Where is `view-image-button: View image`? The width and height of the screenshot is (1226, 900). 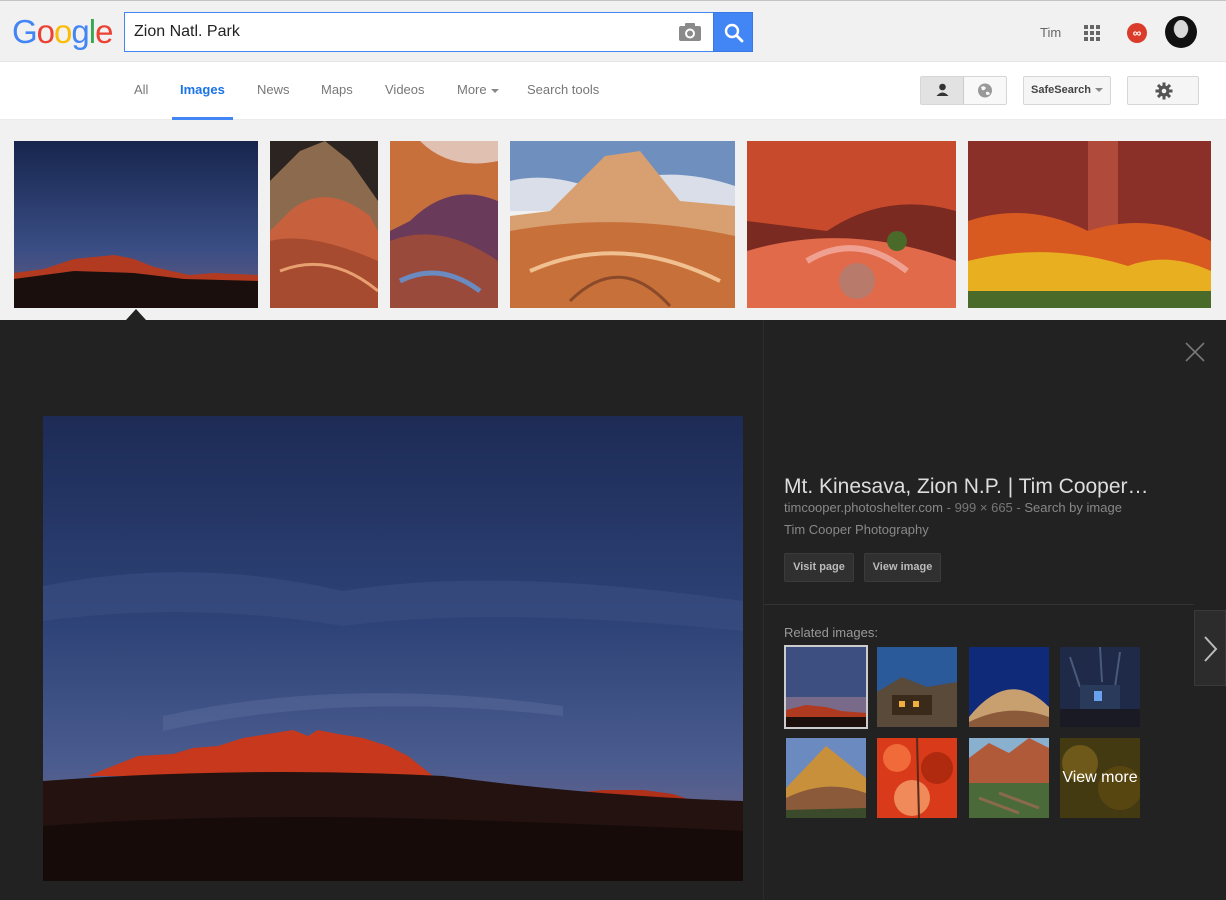 view-image-button: View image is located at coordinates (902, 567).